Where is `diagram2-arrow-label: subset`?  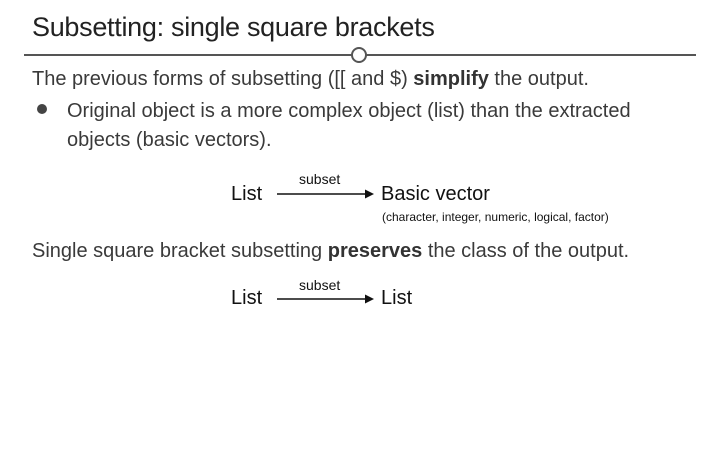 diagram2-arrow-label: subset is located at coordinates (320, 285).